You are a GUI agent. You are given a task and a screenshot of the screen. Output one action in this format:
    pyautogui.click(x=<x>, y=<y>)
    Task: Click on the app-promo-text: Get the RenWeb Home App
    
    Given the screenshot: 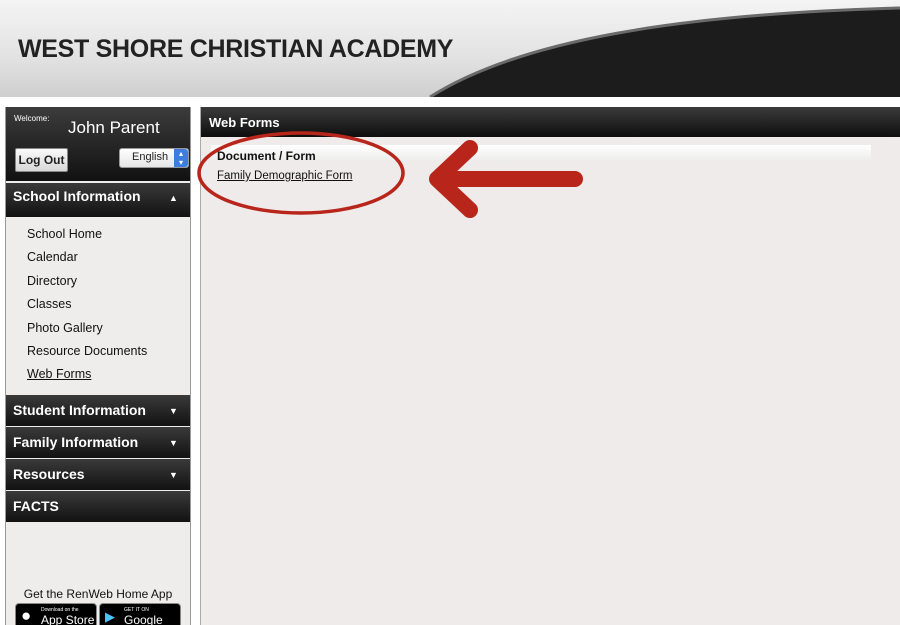 What is the action you would take?
    pyautogui.click(x=98, y=594)
    